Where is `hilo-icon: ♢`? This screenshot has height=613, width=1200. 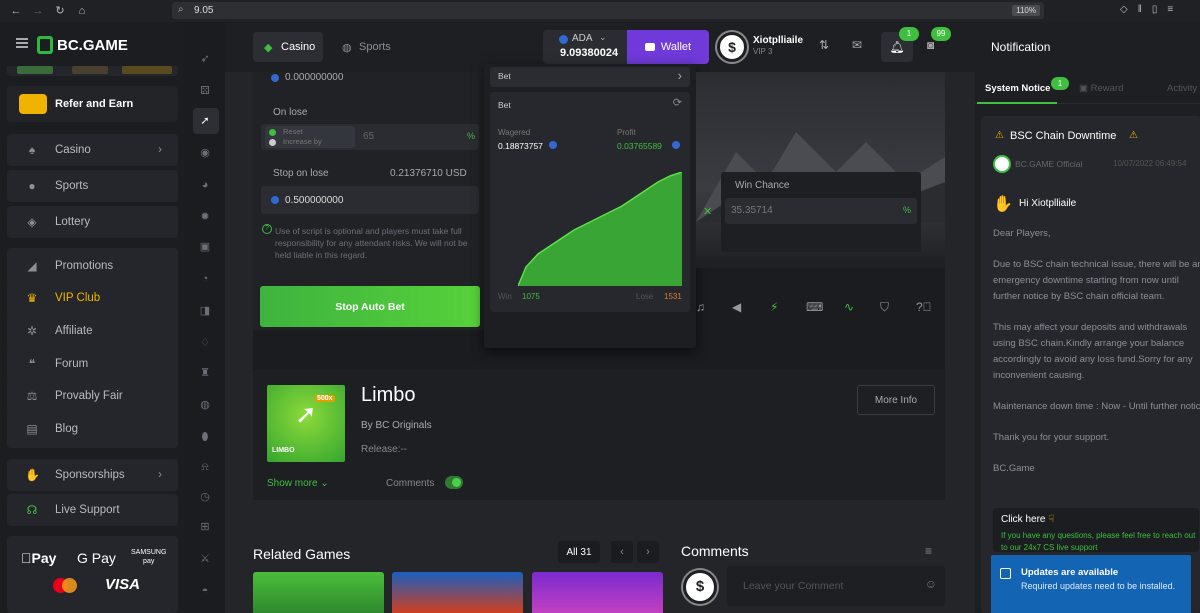 hilo-icon: ♢ is located at coordinates (205, 343).